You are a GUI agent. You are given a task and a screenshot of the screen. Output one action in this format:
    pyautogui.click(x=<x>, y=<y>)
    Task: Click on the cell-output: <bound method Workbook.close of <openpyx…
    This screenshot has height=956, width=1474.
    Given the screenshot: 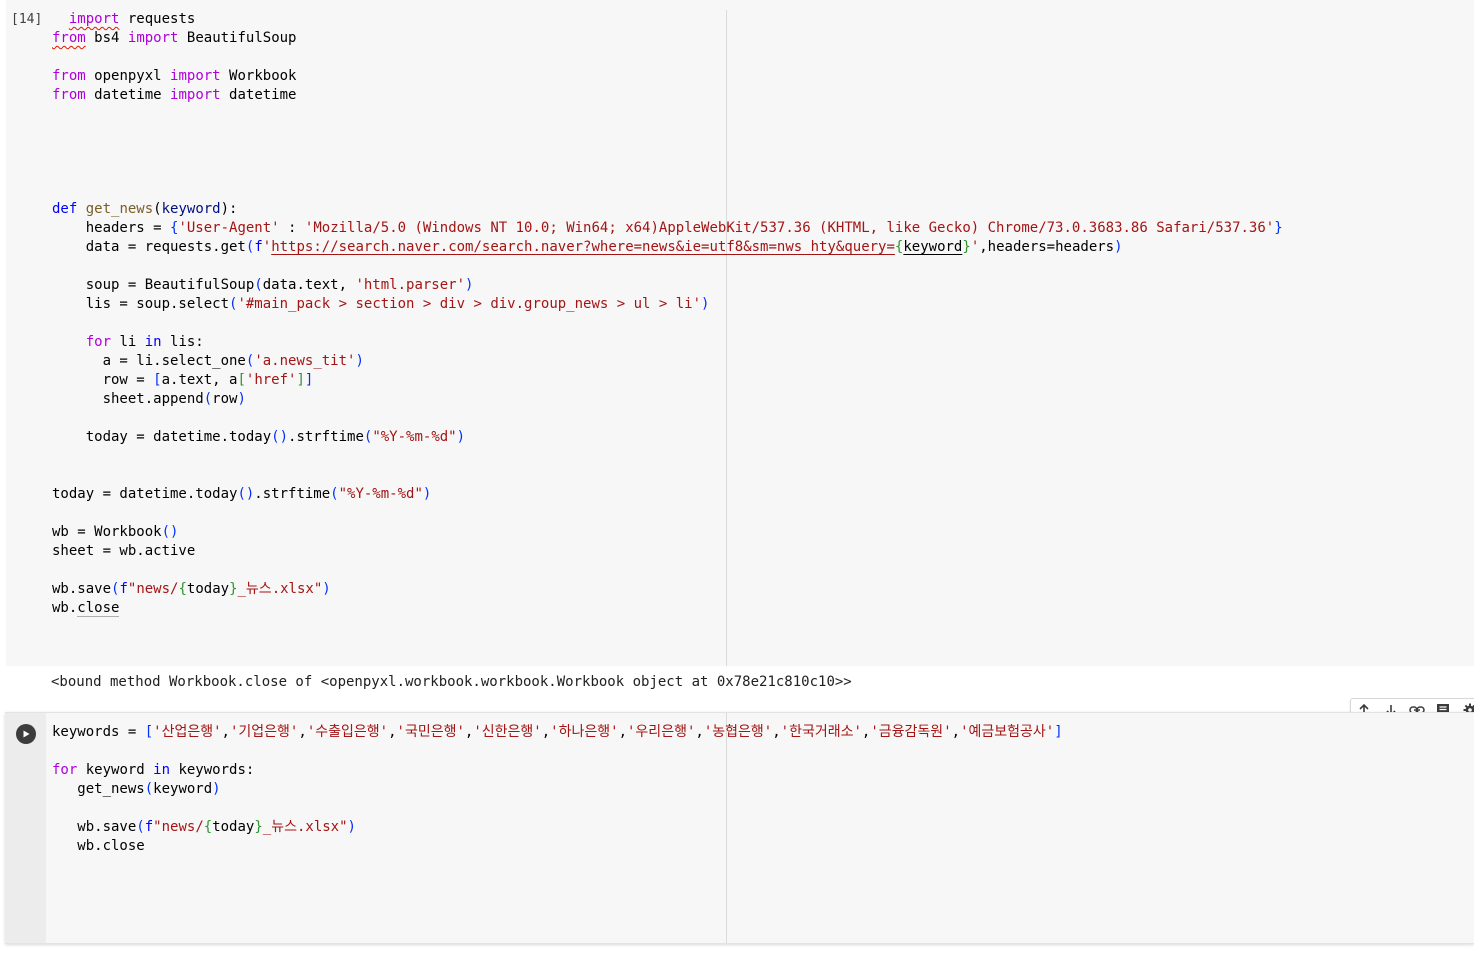 What is the action you would take?
    pyautogui.click(x=451, y=682)
    